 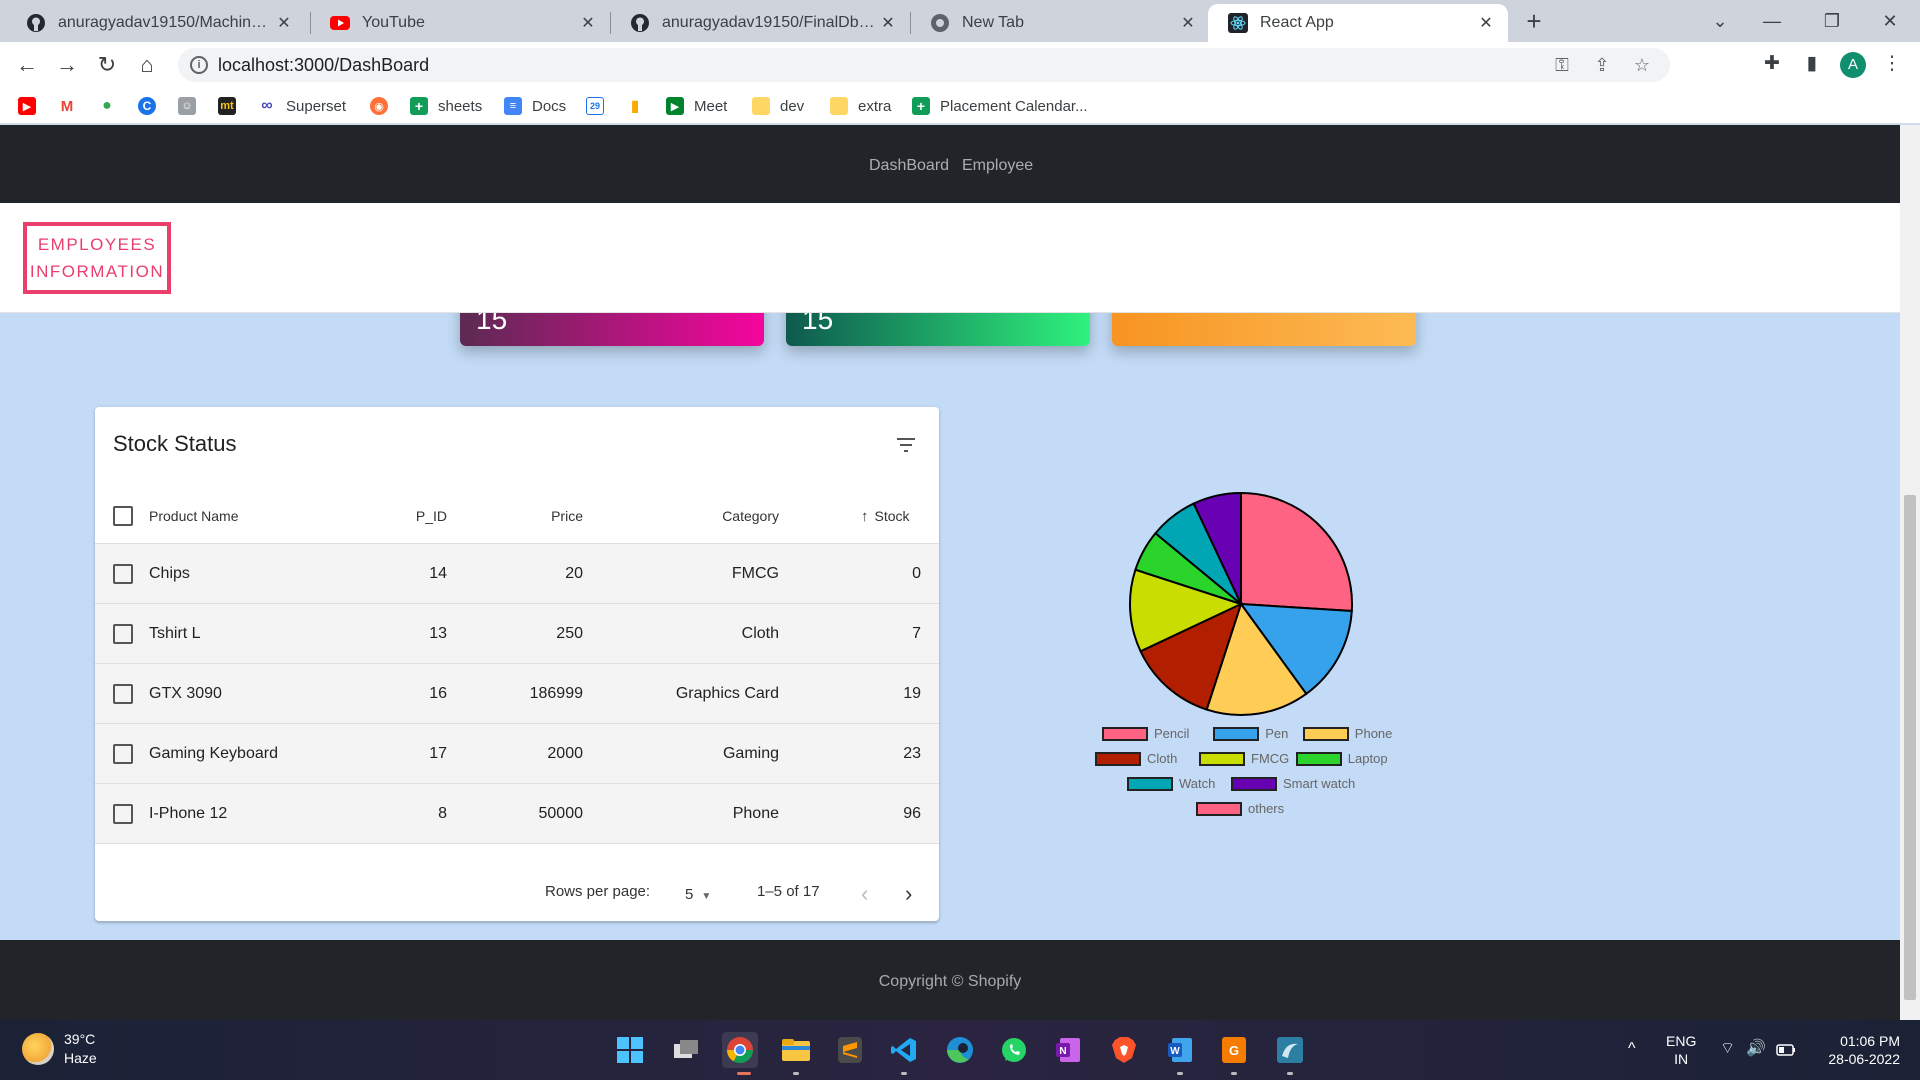 I want to click on table-row: Tshirt L 13 250 Cloth 7, so click(x=517, y=634).